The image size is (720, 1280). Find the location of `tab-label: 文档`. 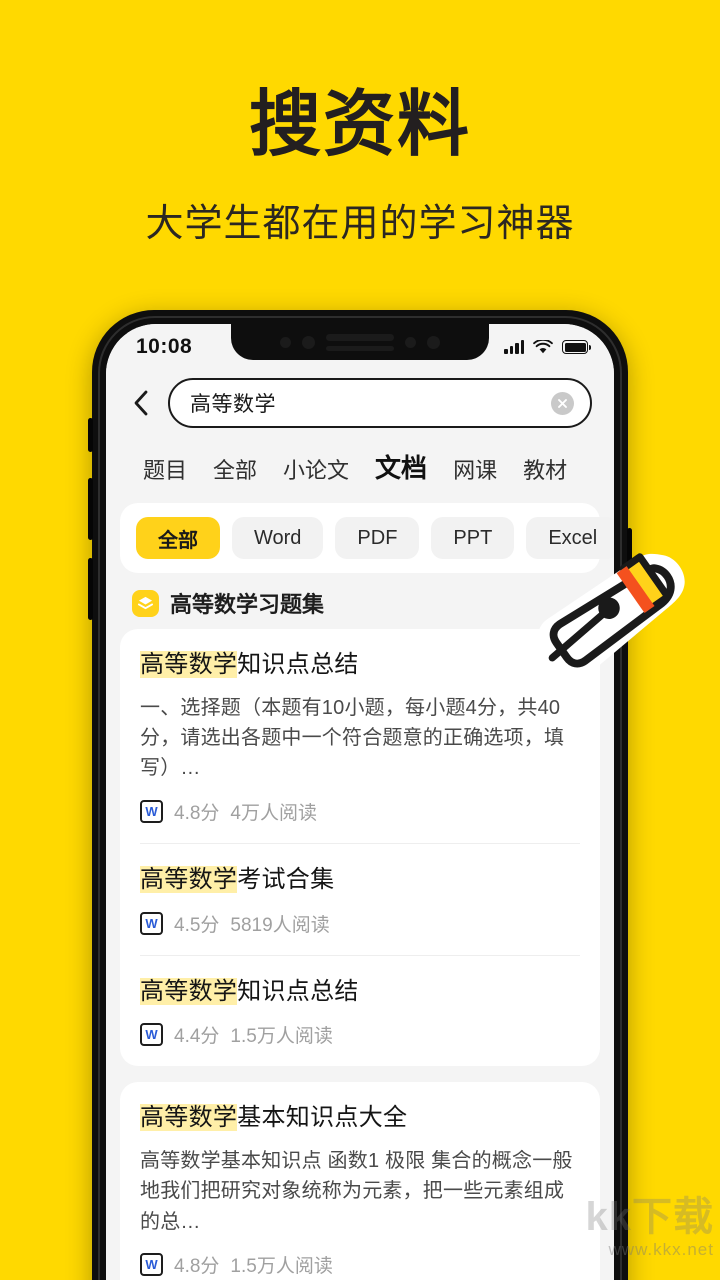

tab-label: 文档 is located at coordinates (401, 468).